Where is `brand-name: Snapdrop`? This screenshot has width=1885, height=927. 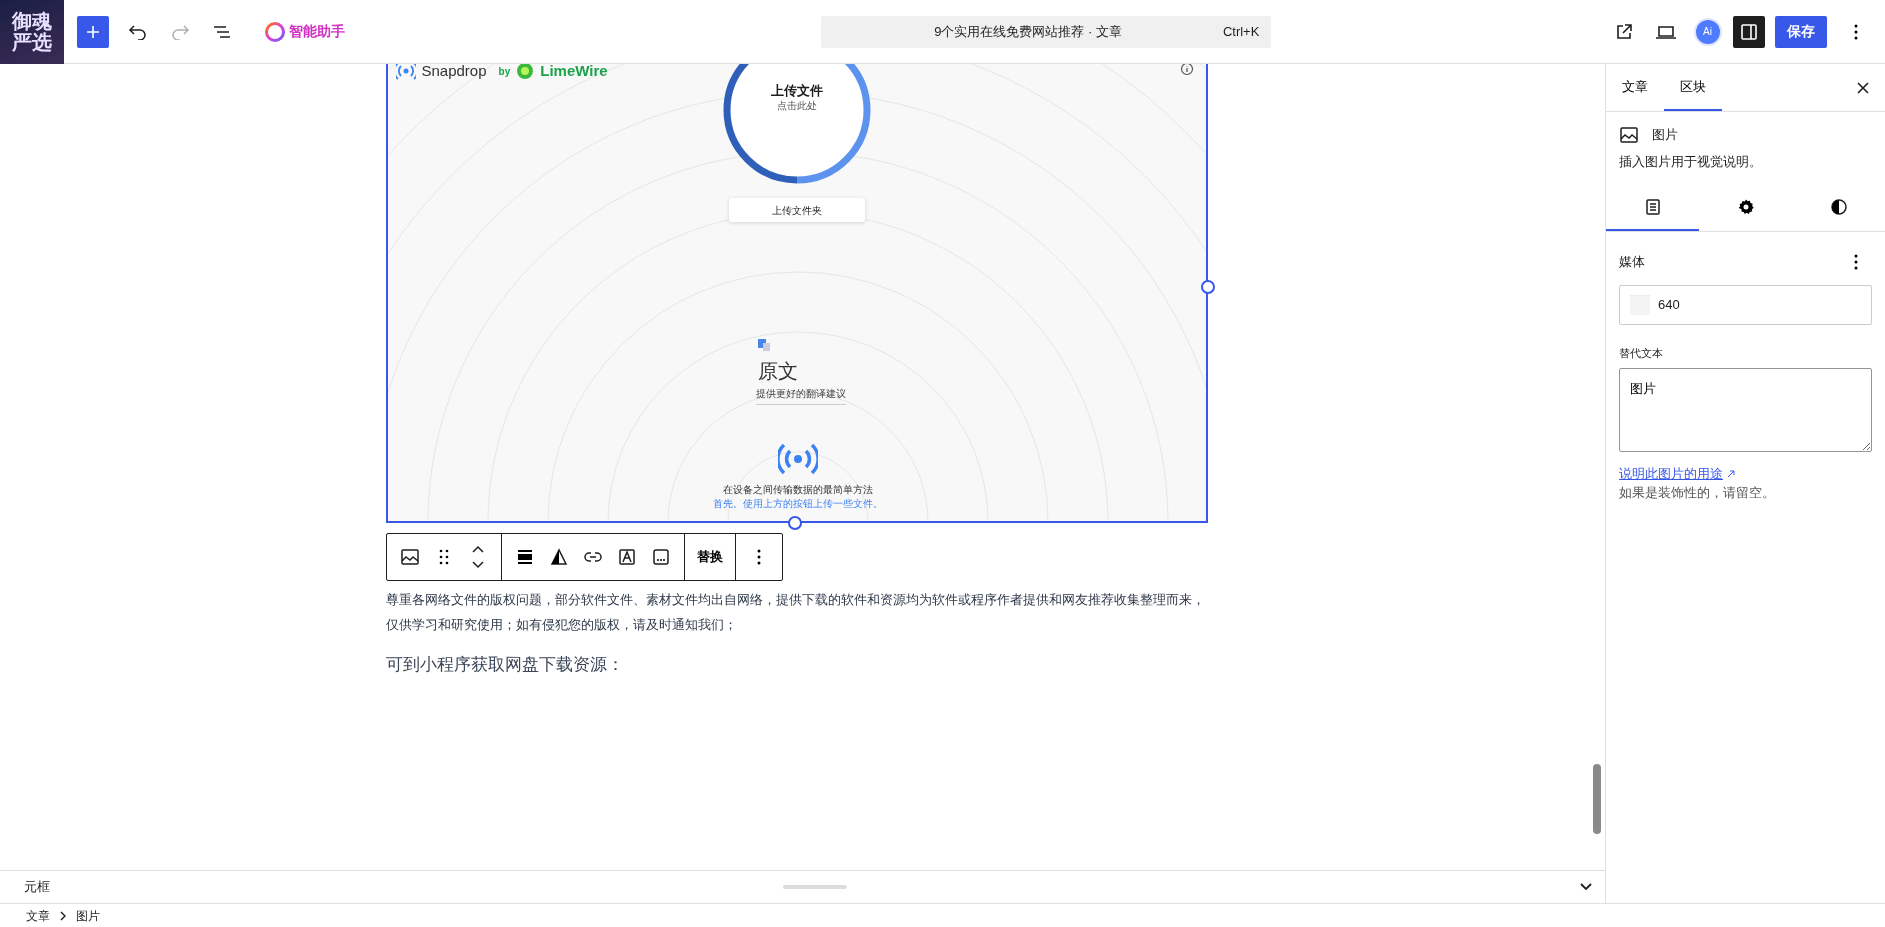 brand-name: Snapdrop is located at coordinates (454, 72).